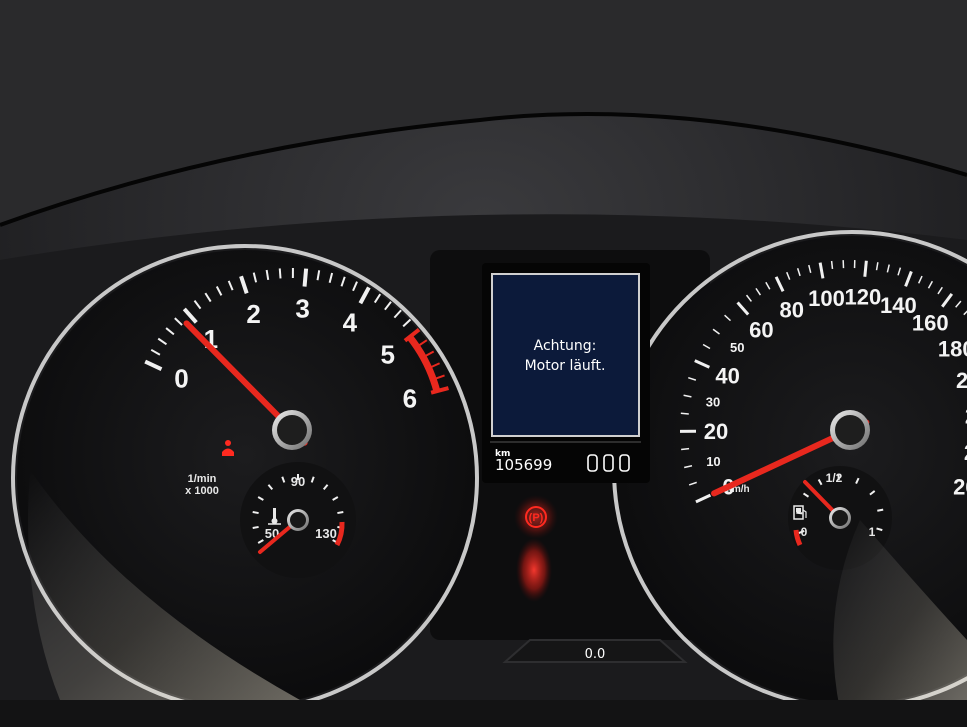  What do you see at coordinates (350, 323) in the screenshot?
I see `tachometer-tick-label: 4` at bounding box center [350, 323].